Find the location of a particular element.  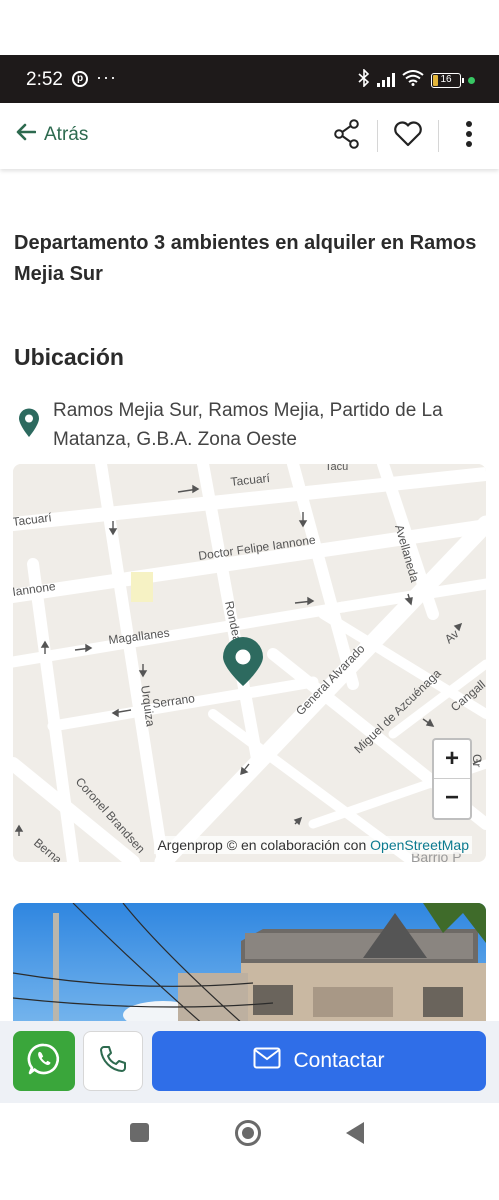

more-options-button is located at coordinates (469, 136).